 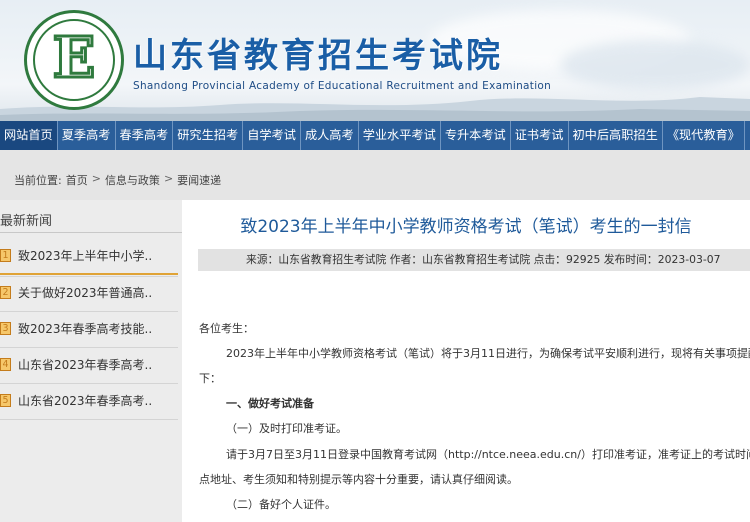 What do you see at coordinates (210, 378) in the screenshot?
I see `article-paragraph: 下：` at bounding box center [210, 378].